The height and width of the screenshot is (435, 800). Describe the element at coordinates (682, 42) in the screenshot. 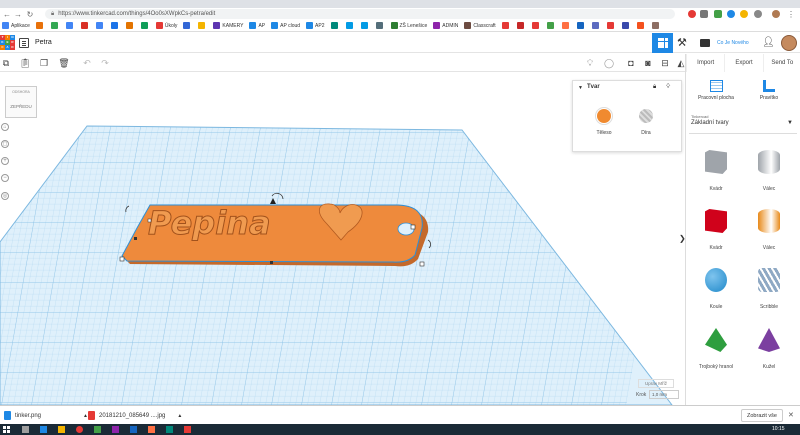

I see `blocks-hammer-icon: ⚒` at that location.